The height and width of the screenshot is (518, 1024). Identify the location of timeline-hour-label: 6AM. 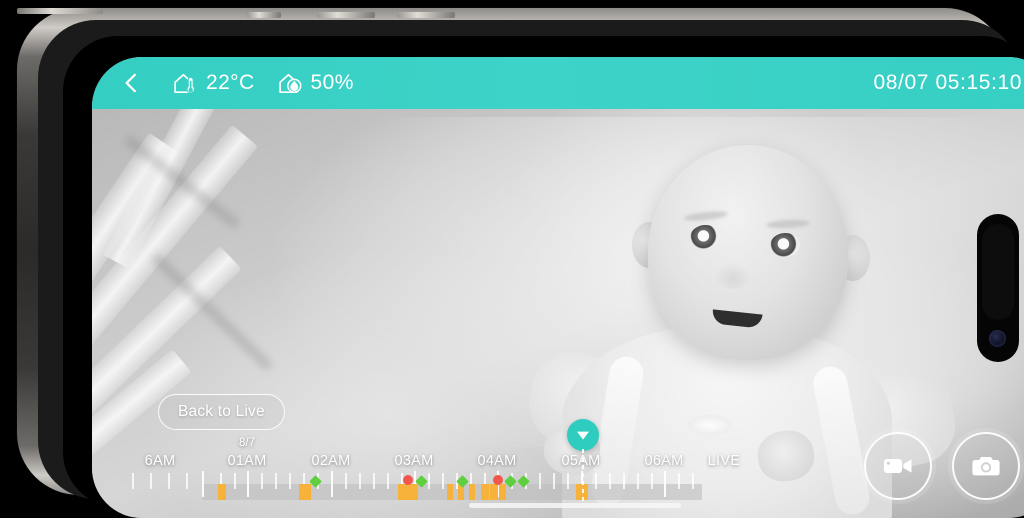
(160, 461).